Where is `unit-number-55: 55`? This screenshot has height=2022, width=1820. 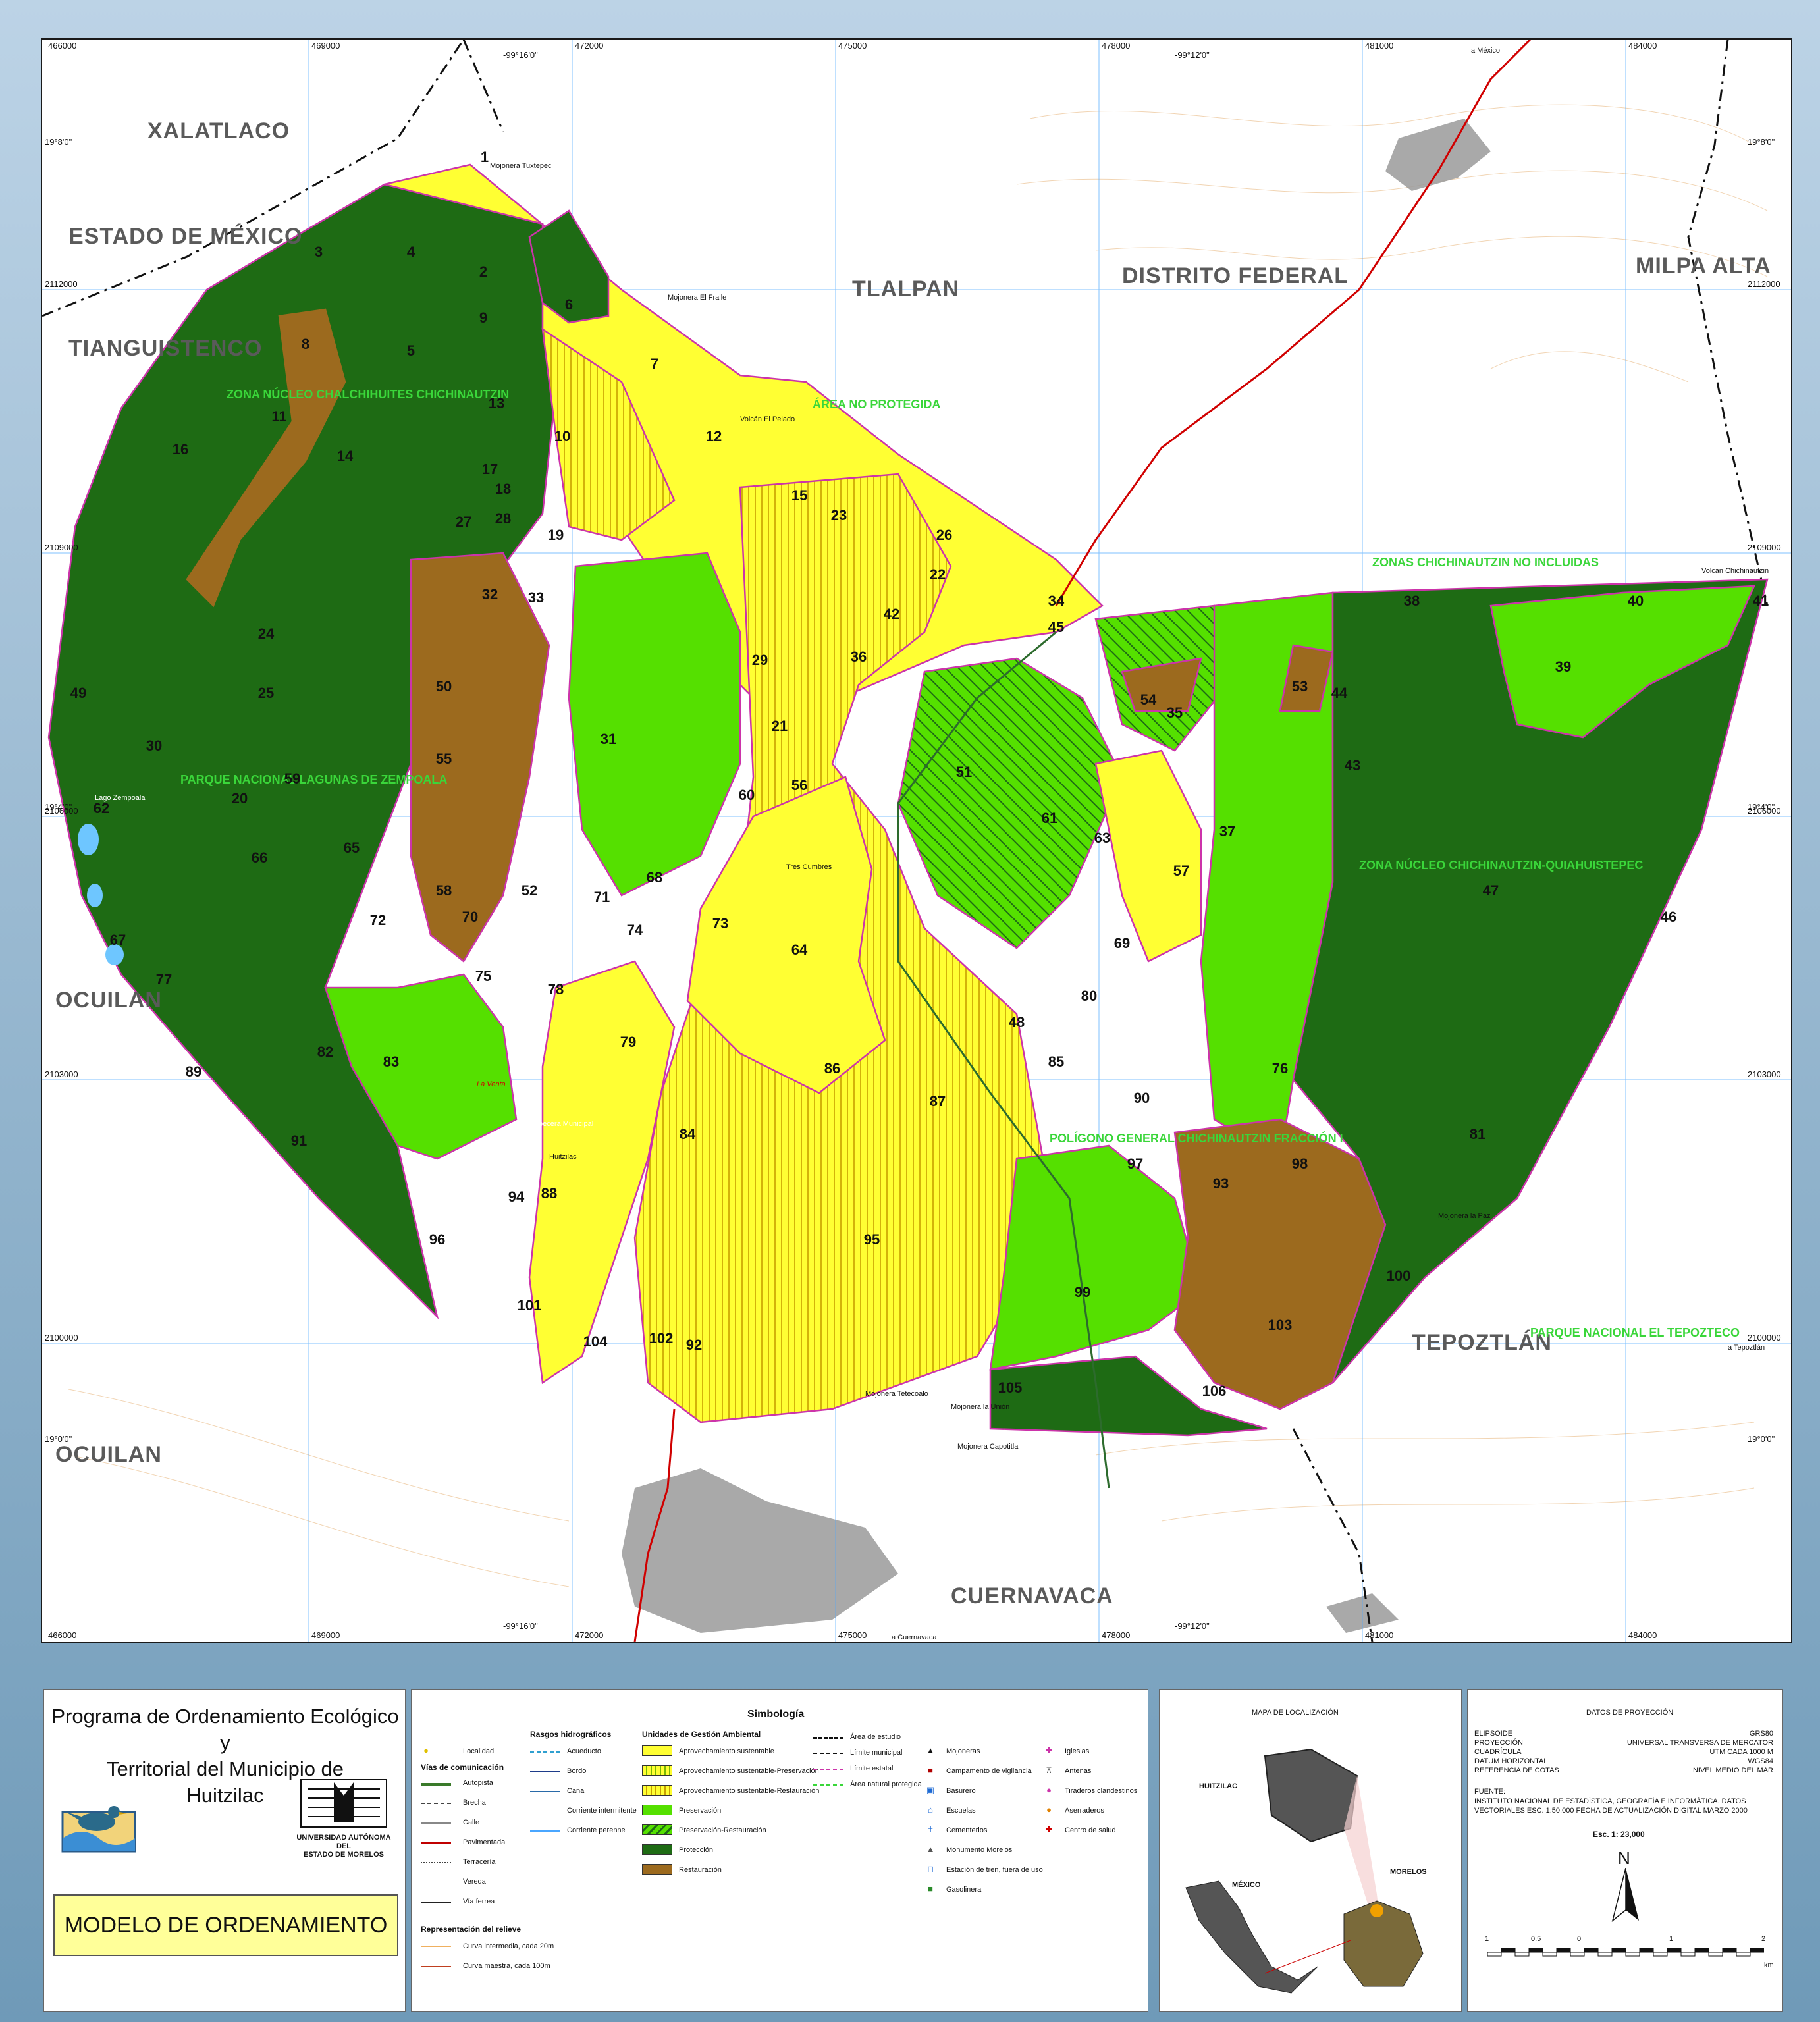 unit-number-55: 55 is located at coordinates (444, 759).